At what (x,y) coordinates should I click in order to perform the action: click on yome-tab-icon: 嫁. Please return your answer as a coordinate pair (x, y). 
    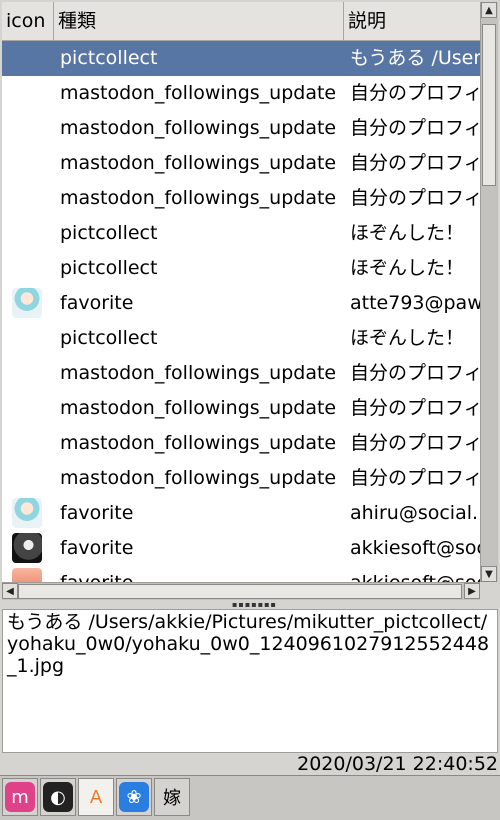
    Looking at the image, I should click on (172, 798).